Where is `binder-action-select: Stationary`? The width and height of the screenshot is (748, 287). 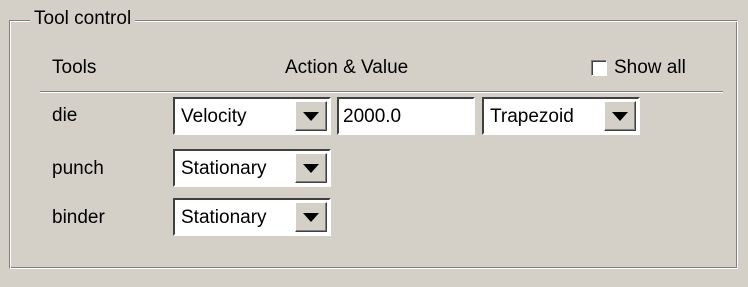 binder-action-select: Stationary is located at coordinates (252, 217).